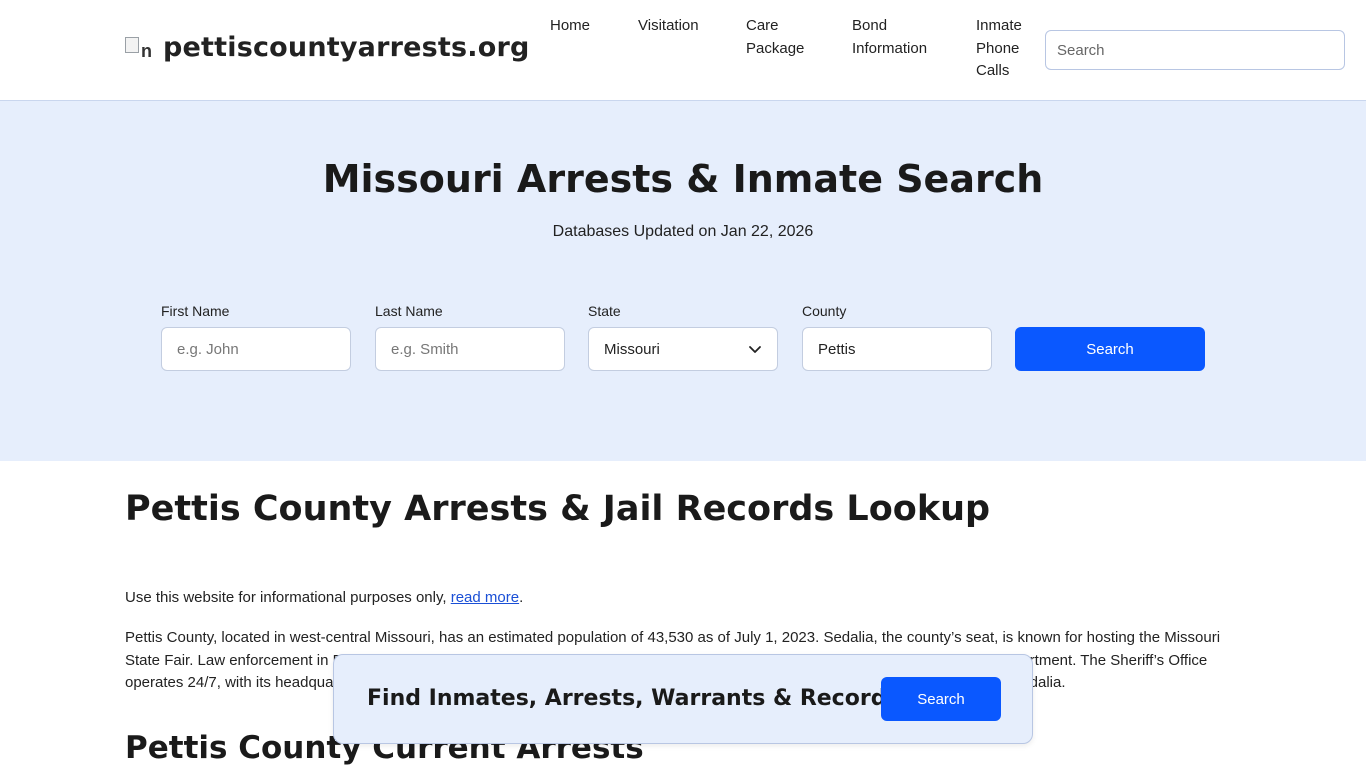 Image resolution: width=1366 pixels, height=768 pixels. I want to click on last-name-input, so click(470, 349).